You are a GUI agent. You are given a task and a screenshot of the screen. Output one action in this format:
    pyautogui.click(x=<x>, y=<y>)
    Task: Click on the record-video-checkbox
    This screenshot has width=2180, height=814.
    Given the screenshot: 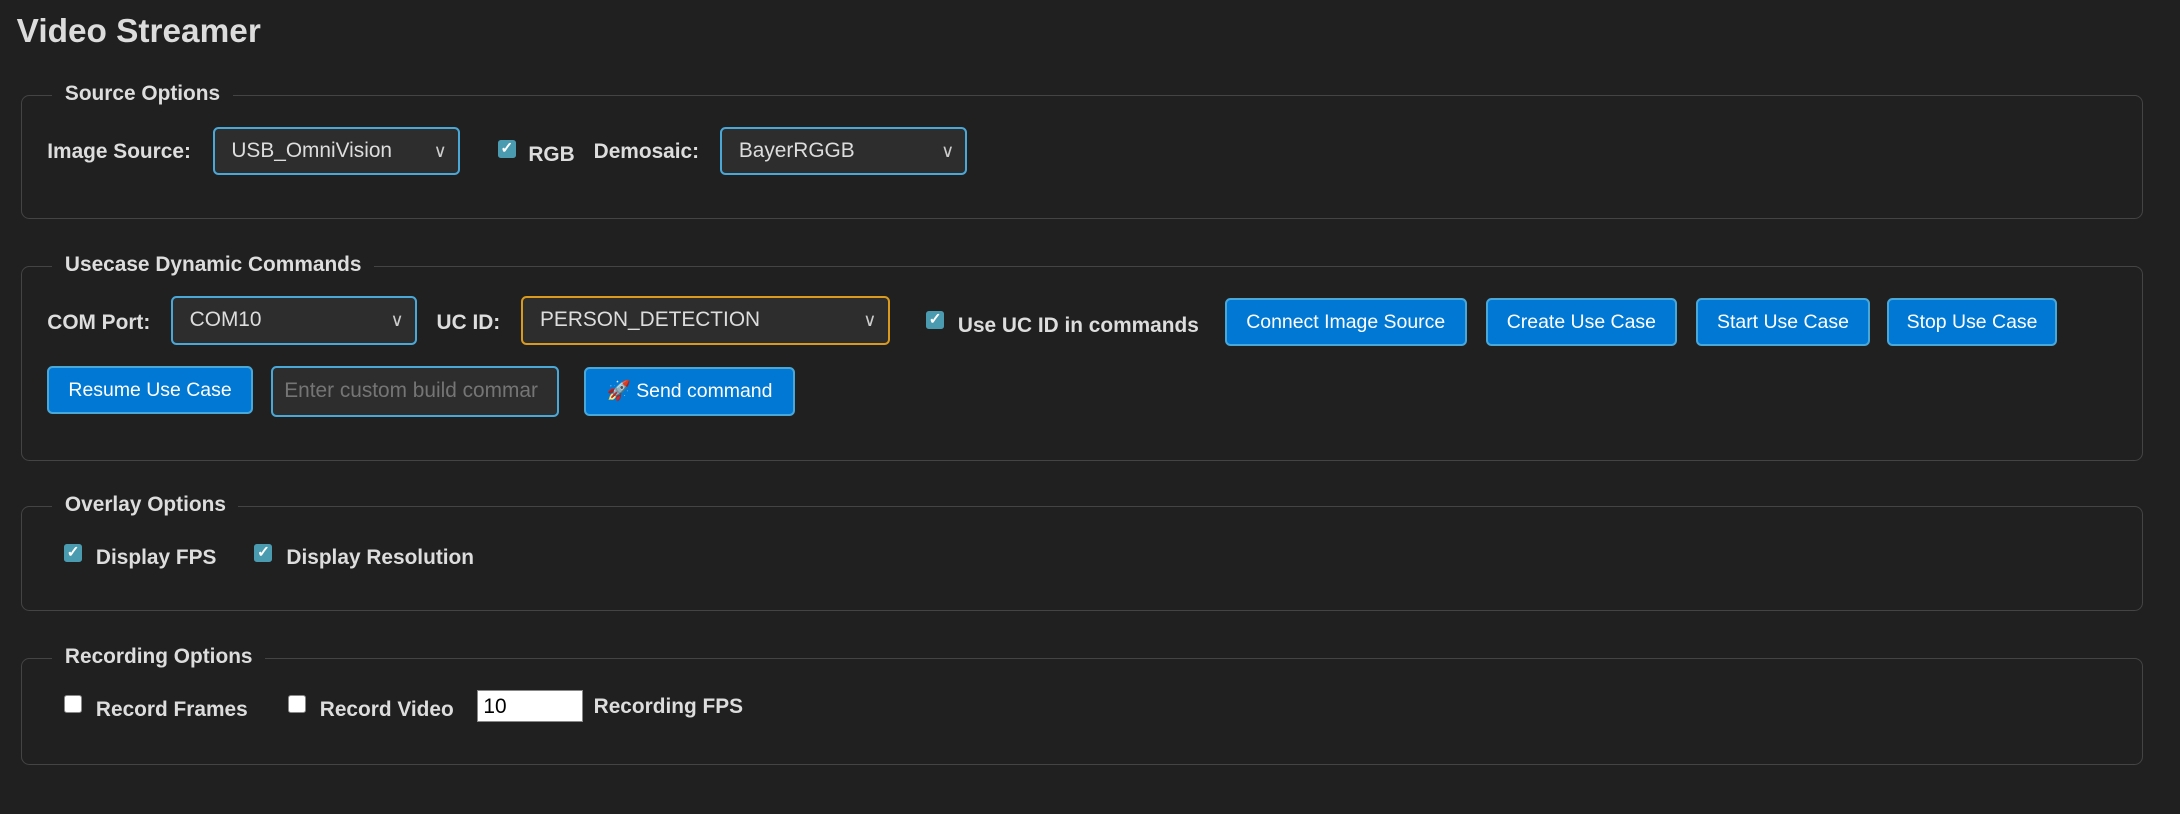 What is the action you would take?
    pyautogui.click(x=296, y=704)
    